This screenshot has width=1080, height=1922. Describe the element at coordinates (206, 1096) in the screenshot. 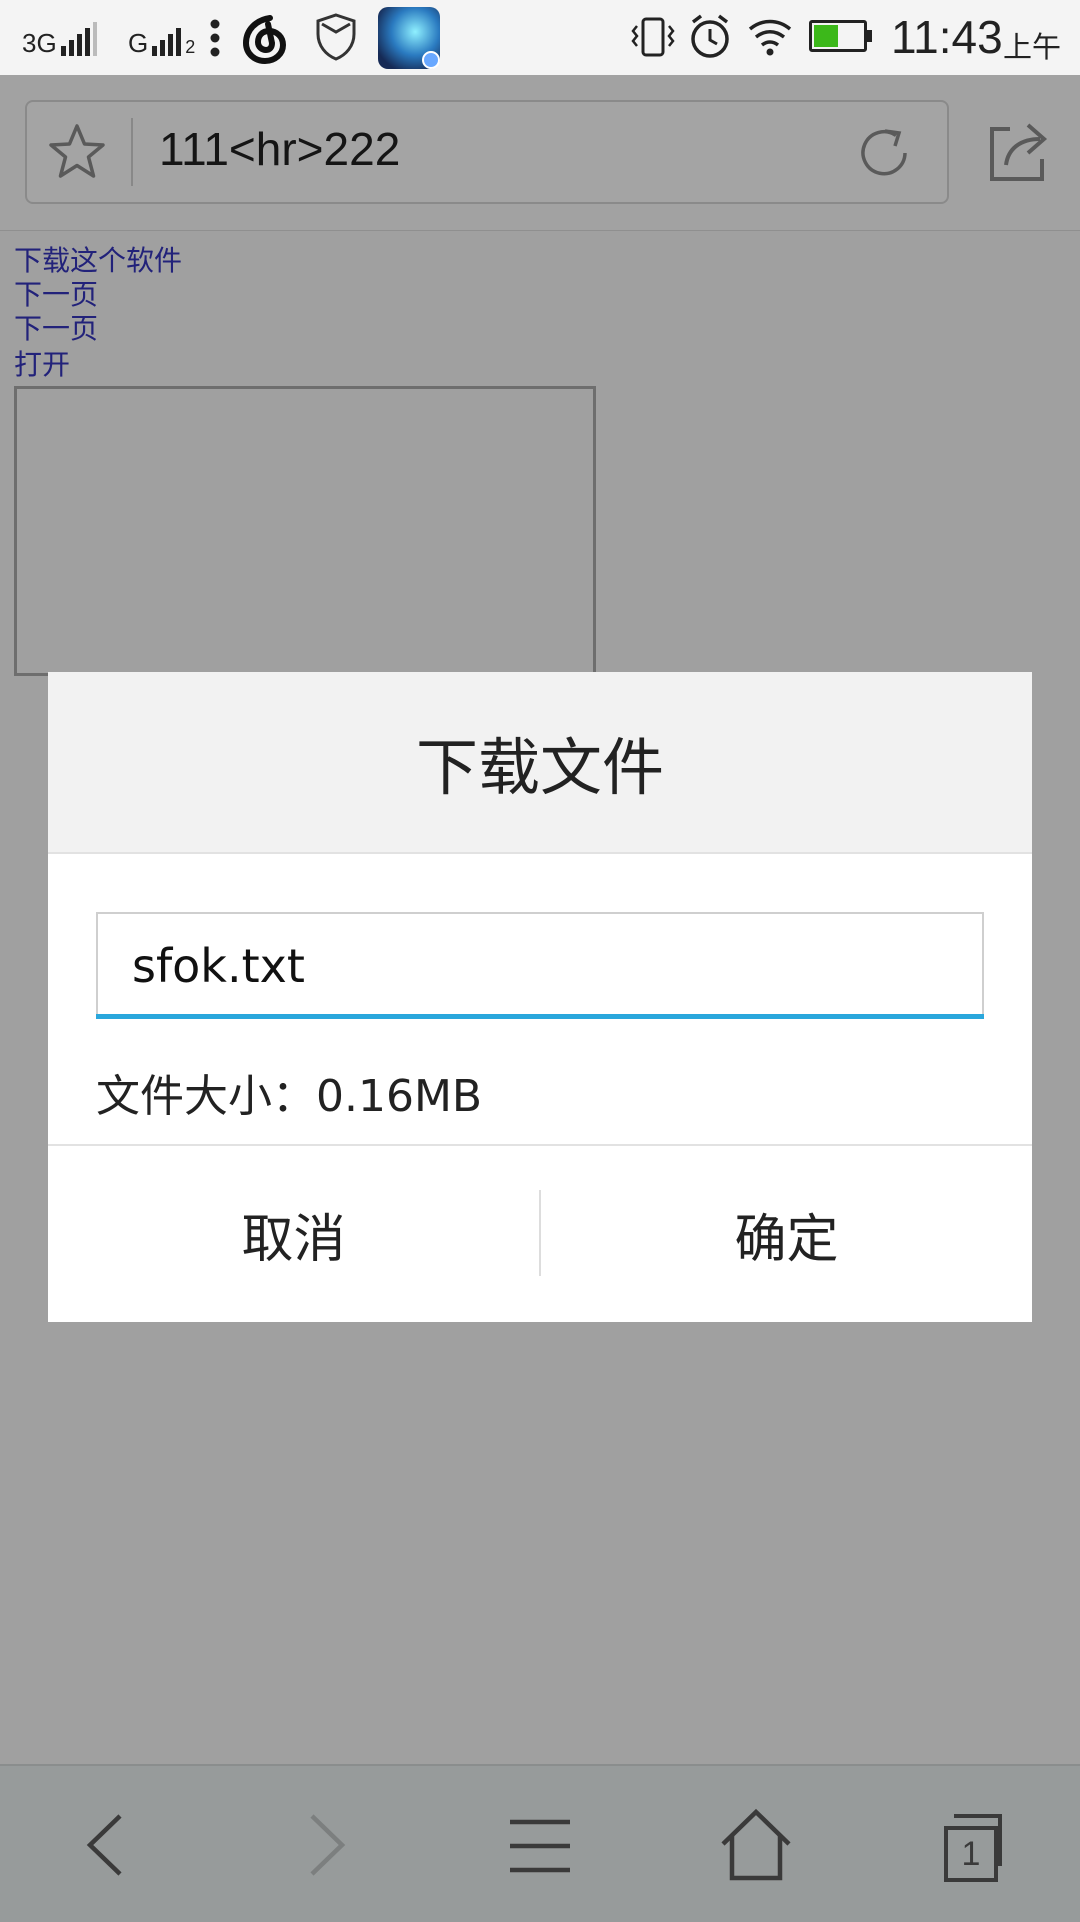

I see `file-size-label: 文件大小：` at that location.